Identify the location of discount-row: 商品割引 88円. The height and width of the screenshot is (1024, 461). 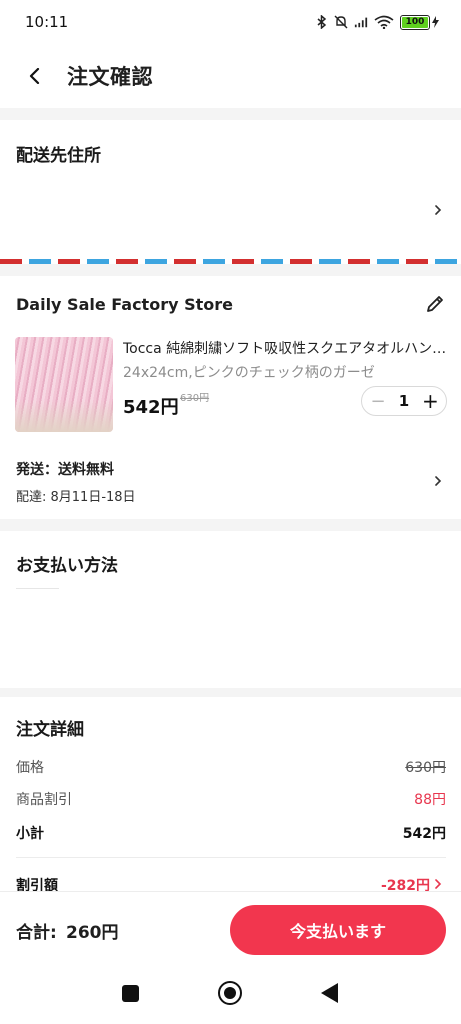
(231, 799).